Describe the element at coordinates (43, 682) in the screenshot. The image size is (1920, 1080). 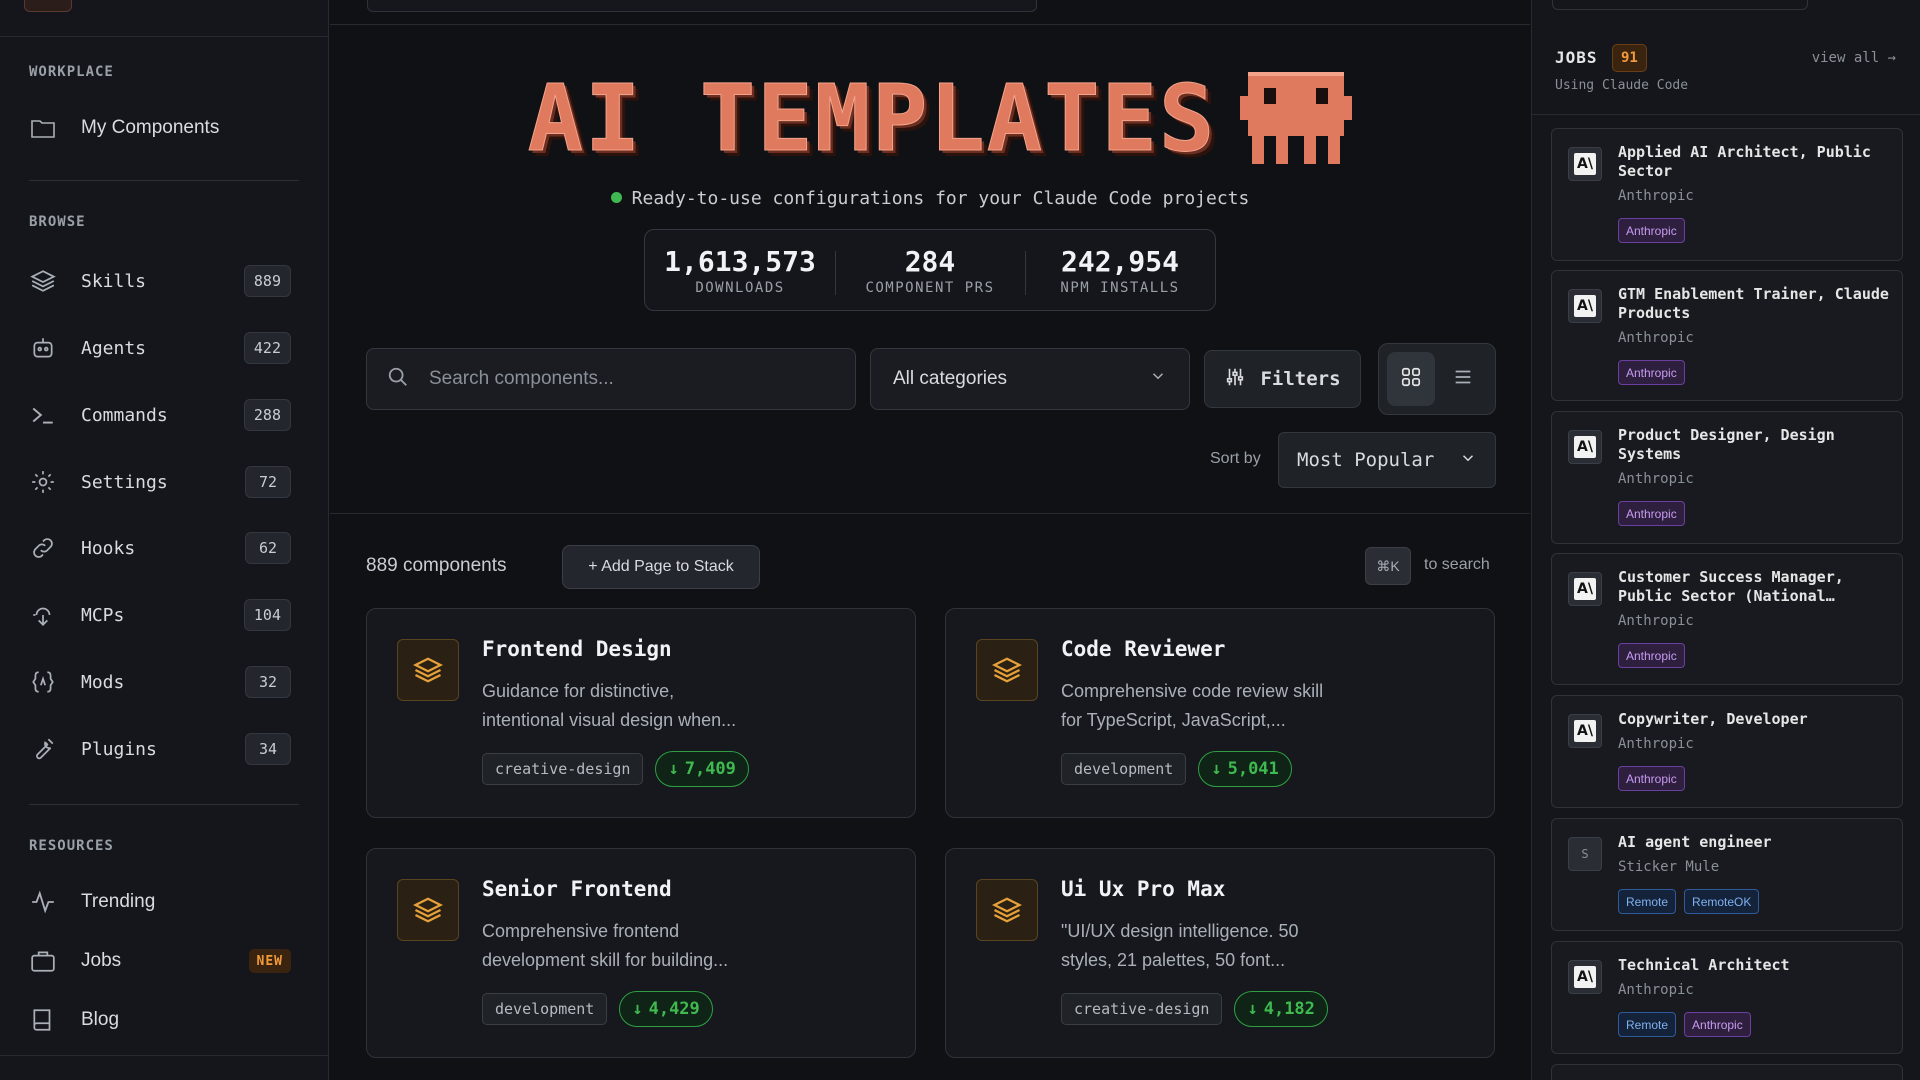
I see `braces-icon` at that location.